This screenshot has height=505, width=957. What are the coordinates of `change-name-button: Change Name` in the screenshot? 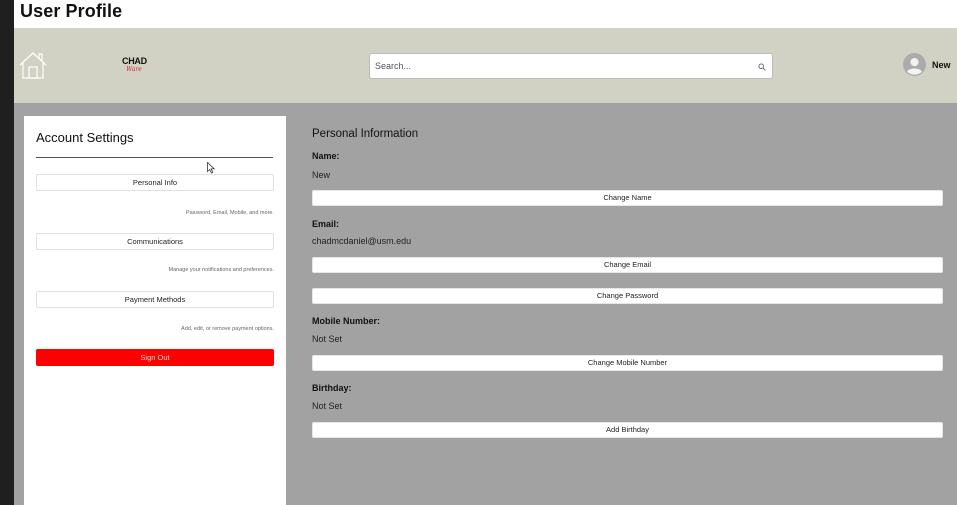 It's located at (627, 198).